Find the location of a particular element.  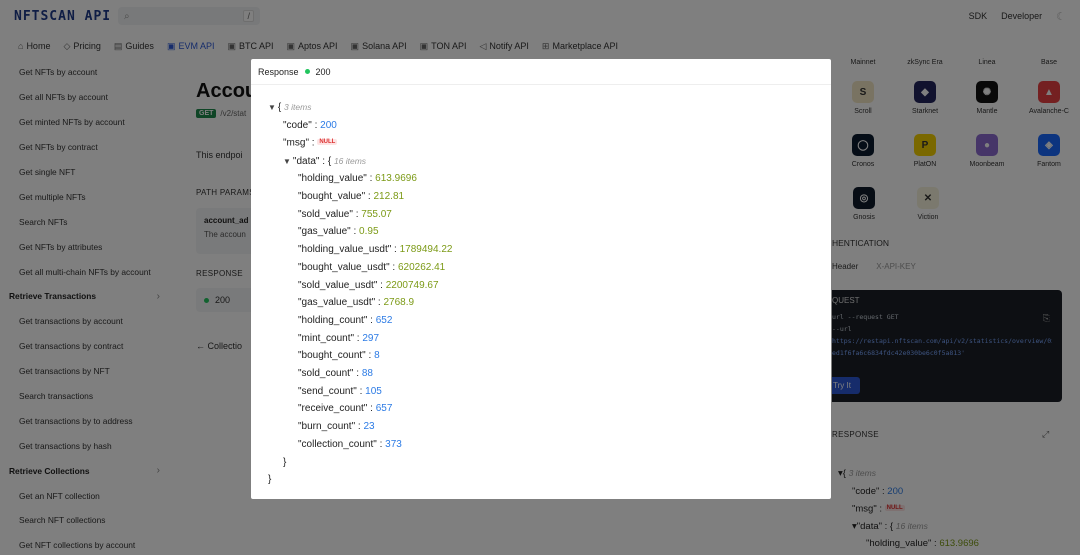

json-field-row: "collection_count" : 373 is located at coordinates (350, 444).